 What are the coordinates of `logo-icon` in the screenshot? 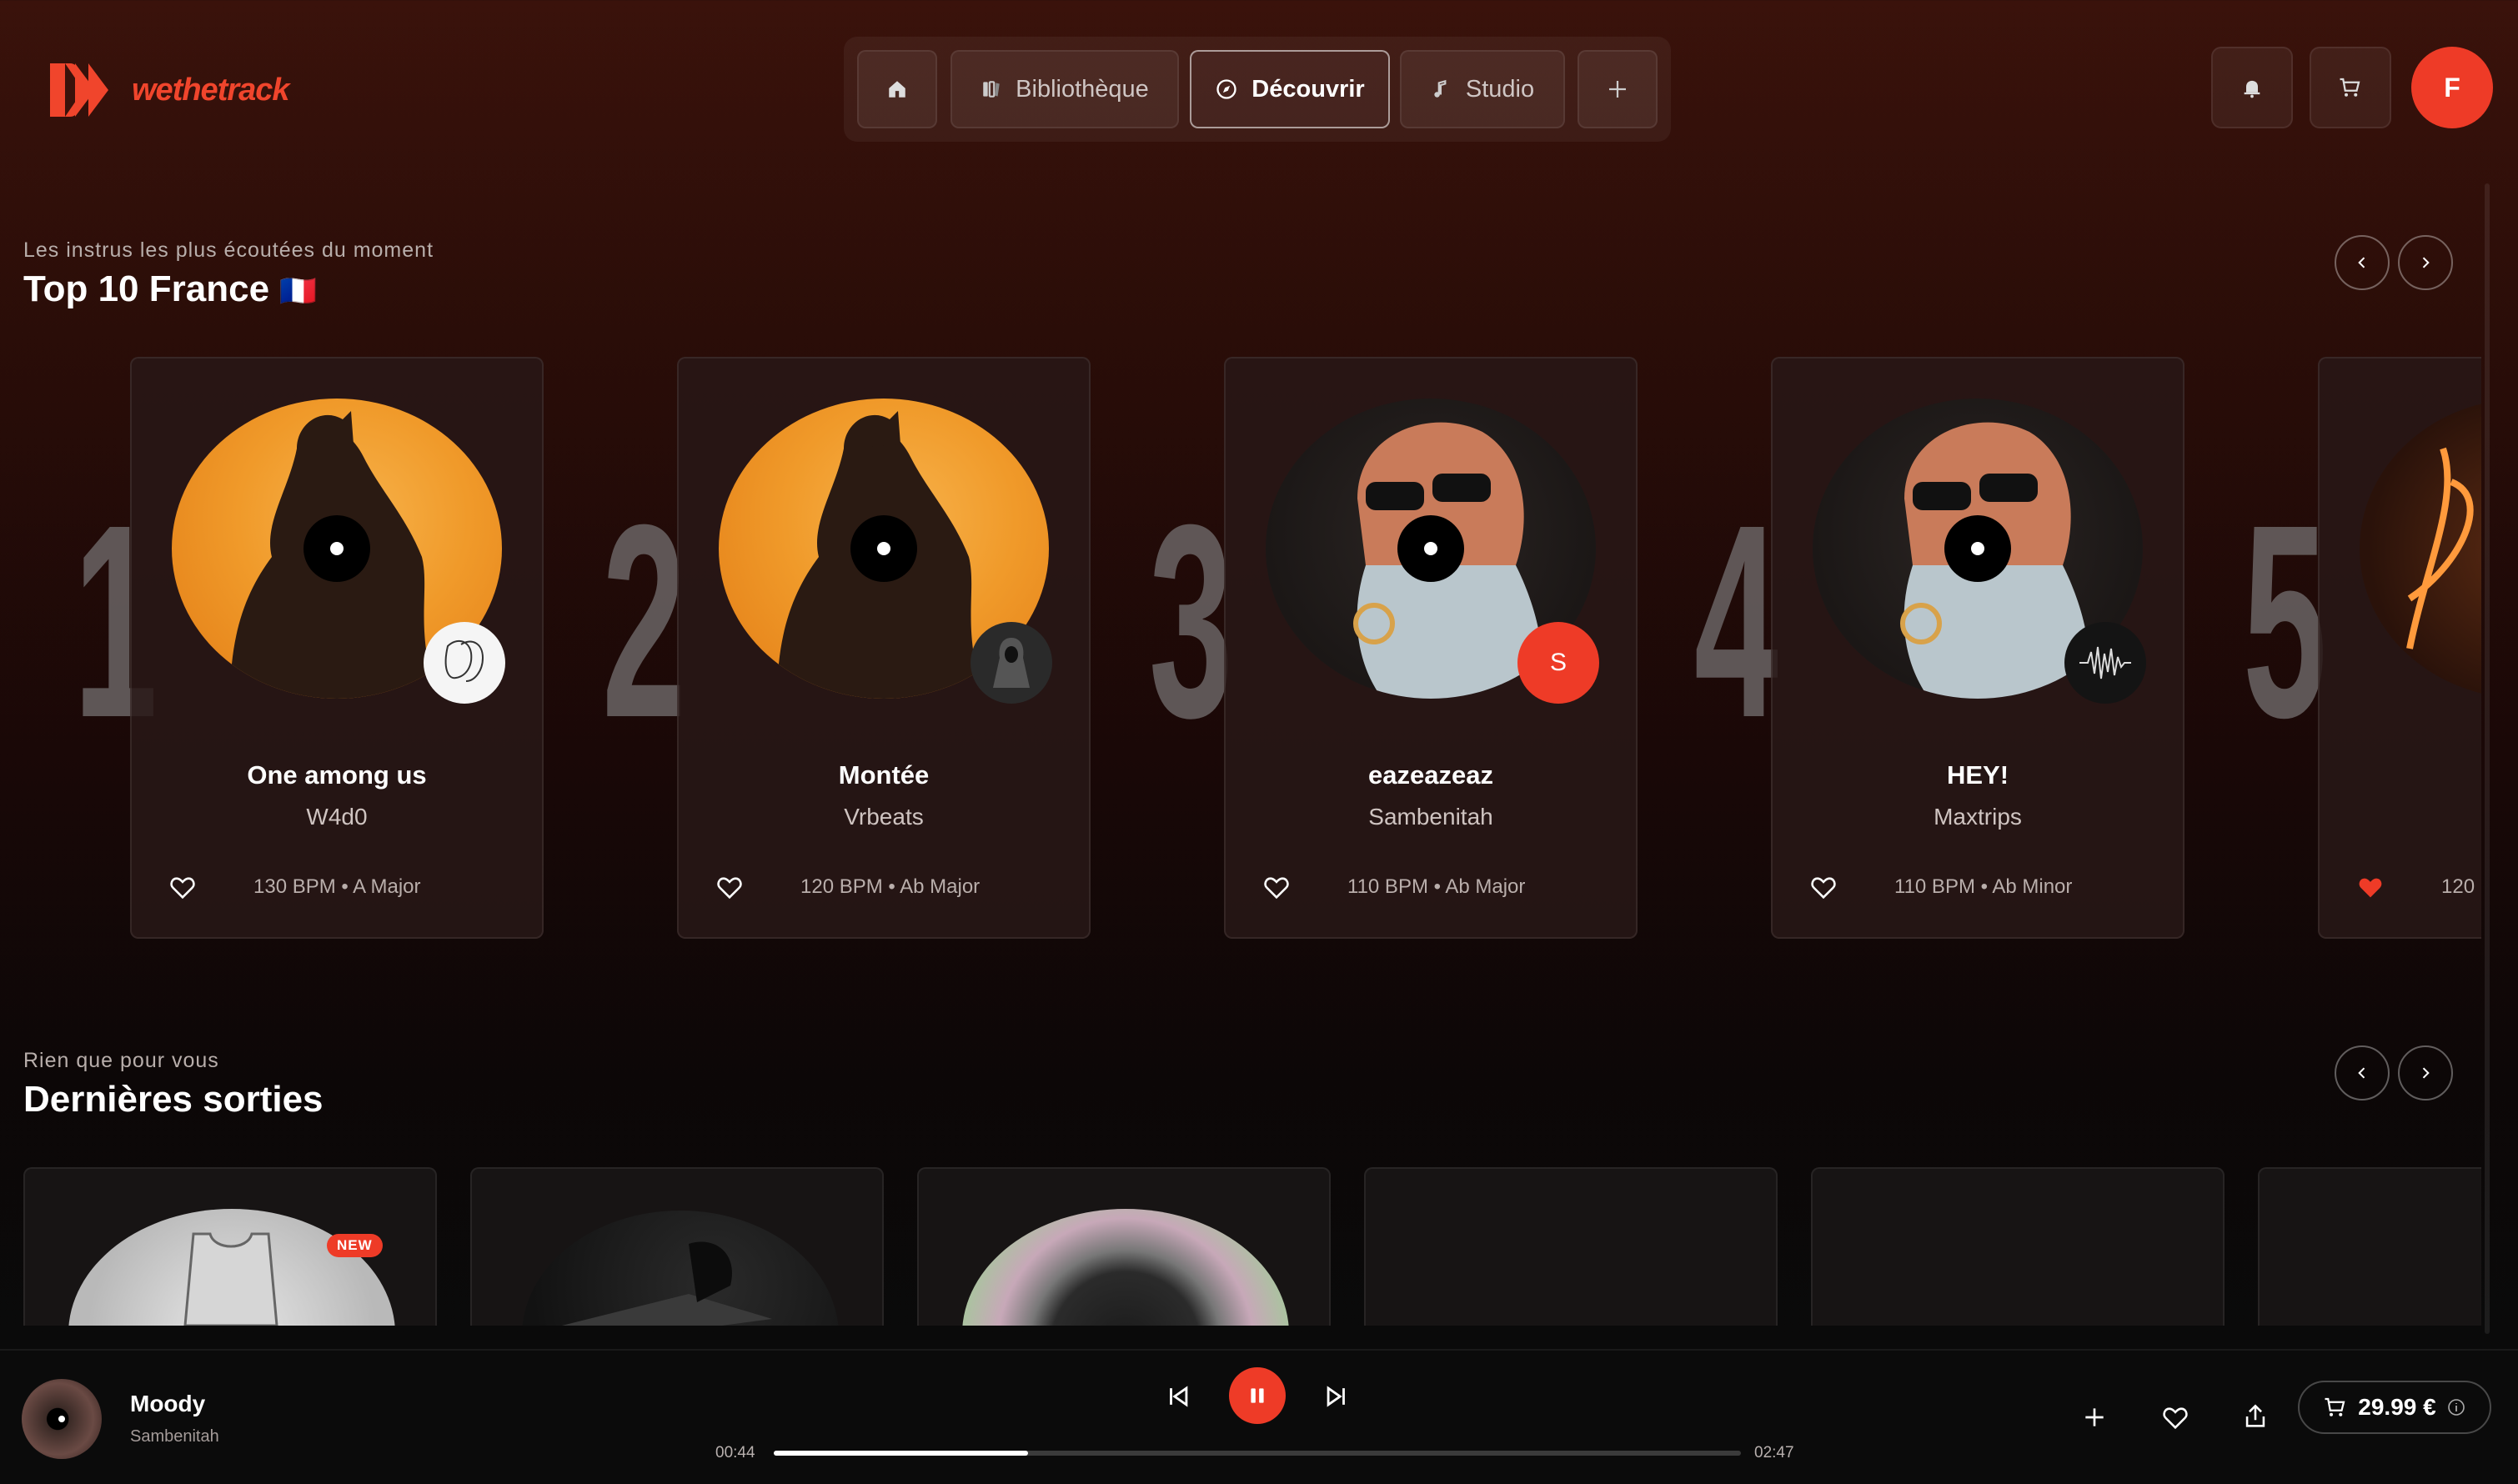 It's located at (79, 90).